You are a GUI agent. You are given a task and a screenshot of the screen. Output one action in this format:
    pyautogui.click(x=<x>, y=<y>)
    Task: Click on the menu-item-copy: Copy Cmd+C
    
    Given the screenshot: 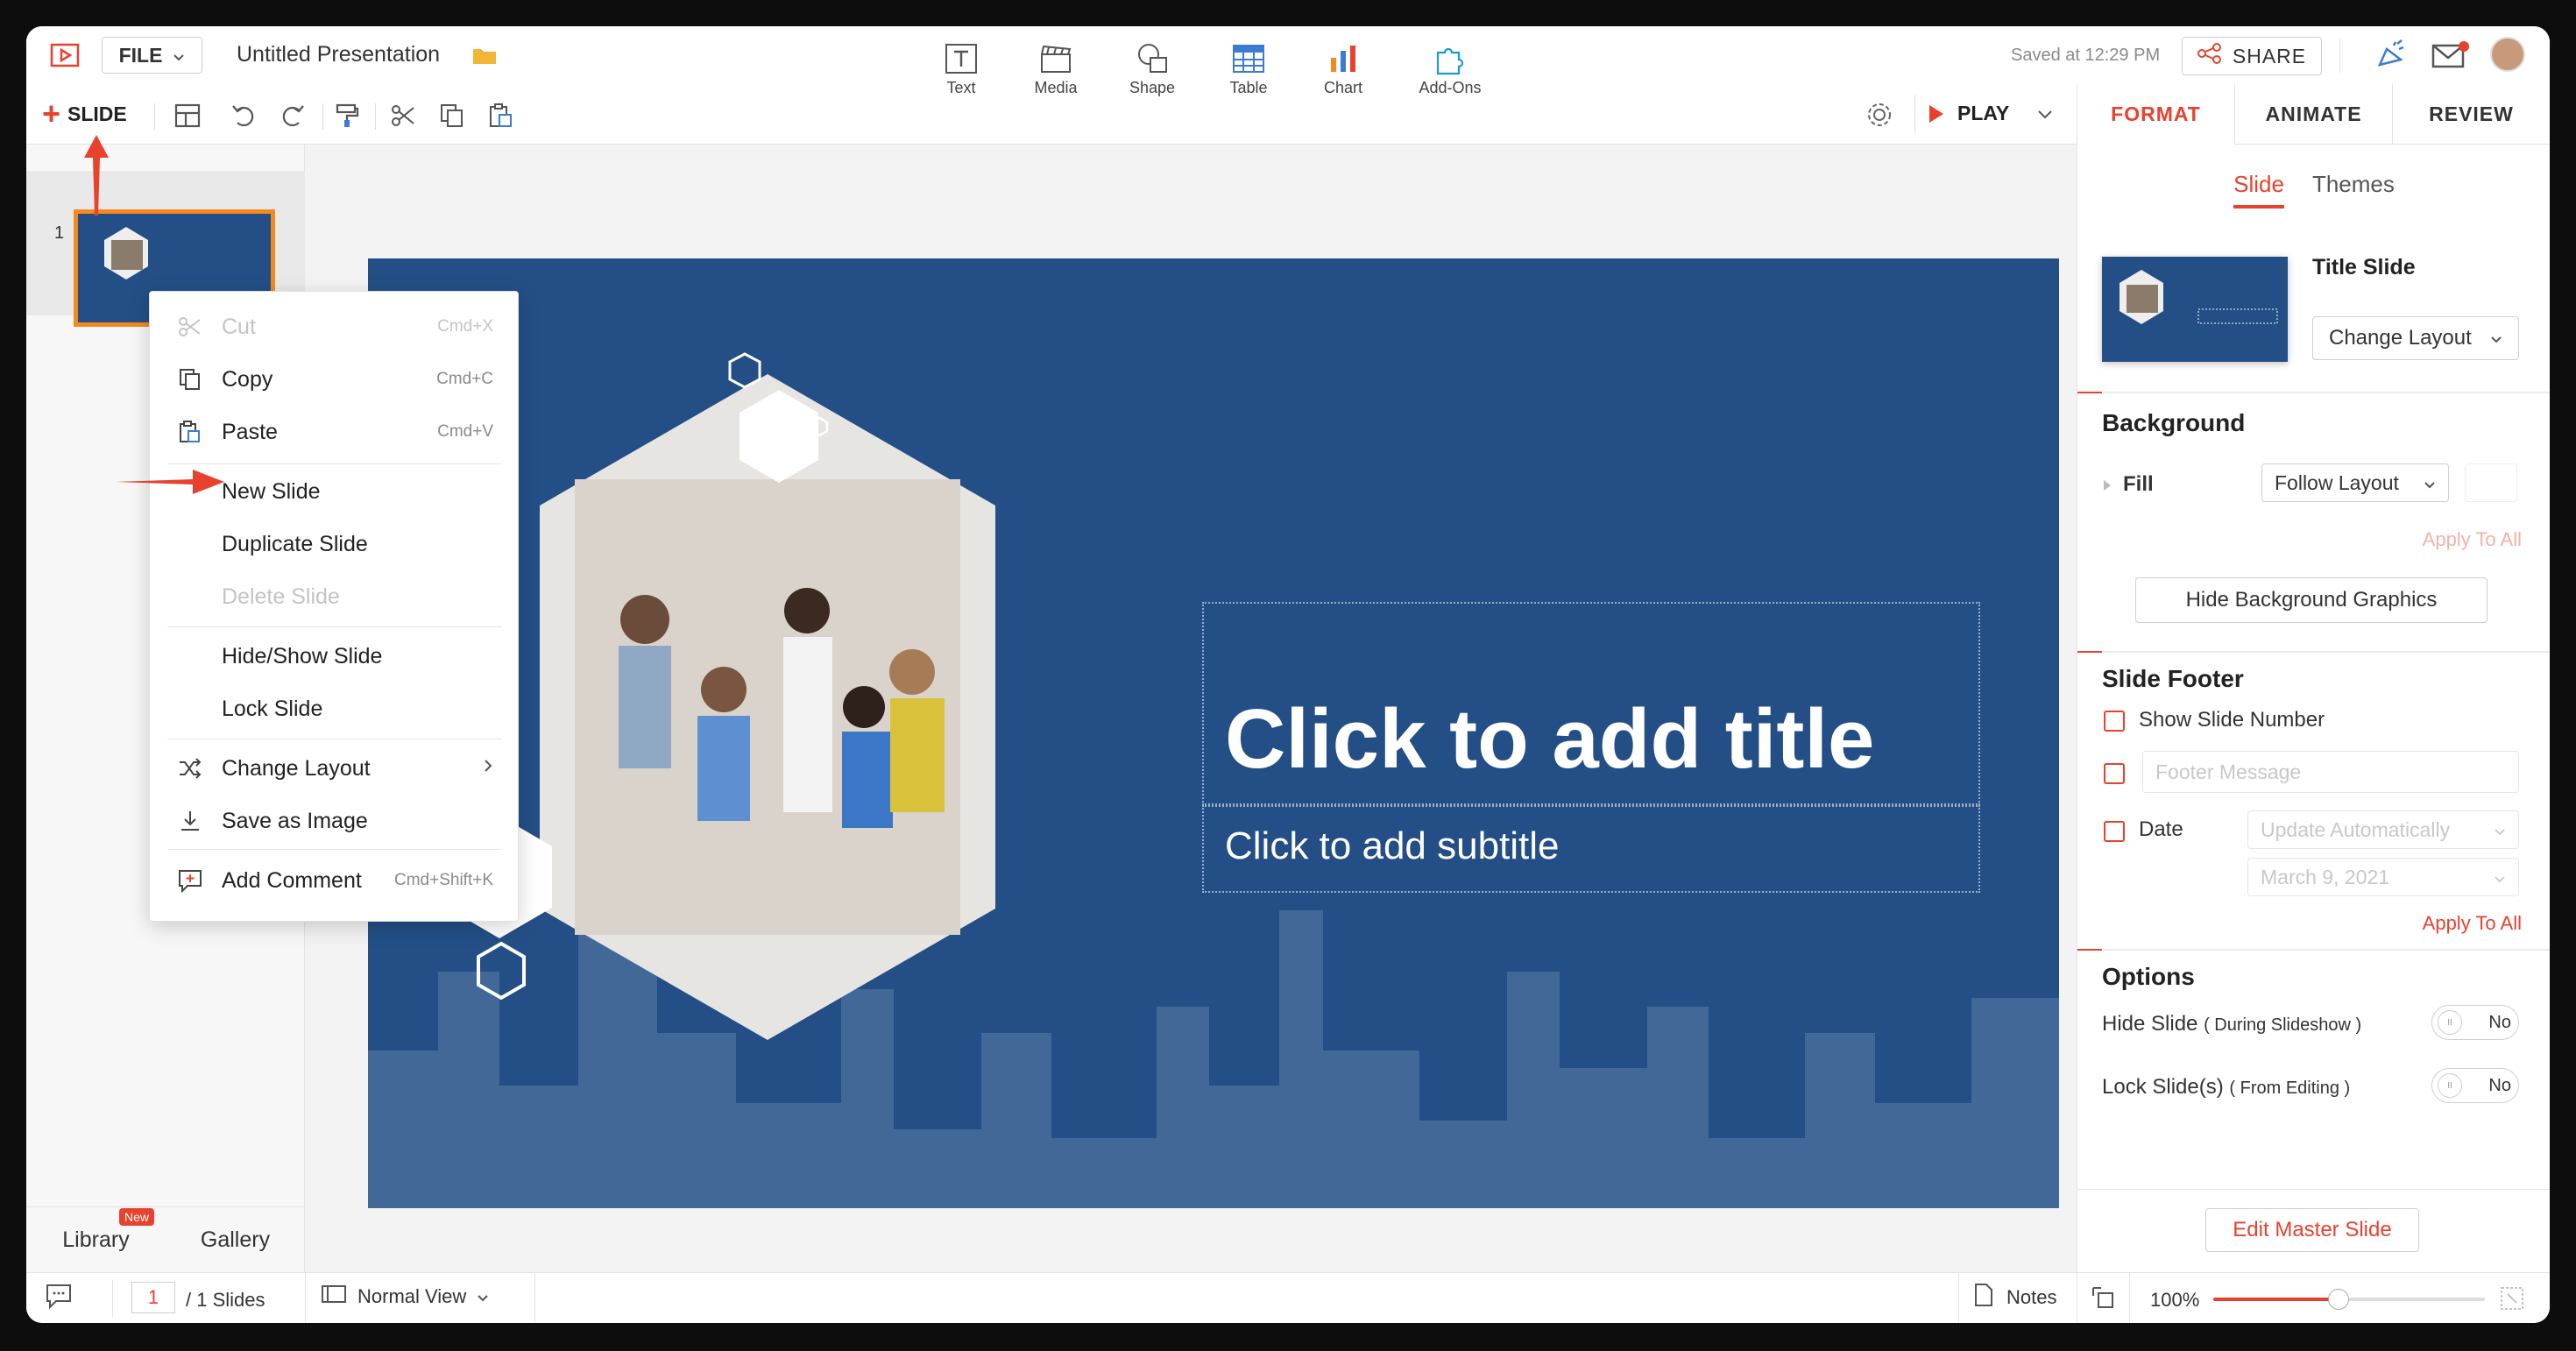 What is the action you would take?
    pyautogui.click(x=334, y=379)
    